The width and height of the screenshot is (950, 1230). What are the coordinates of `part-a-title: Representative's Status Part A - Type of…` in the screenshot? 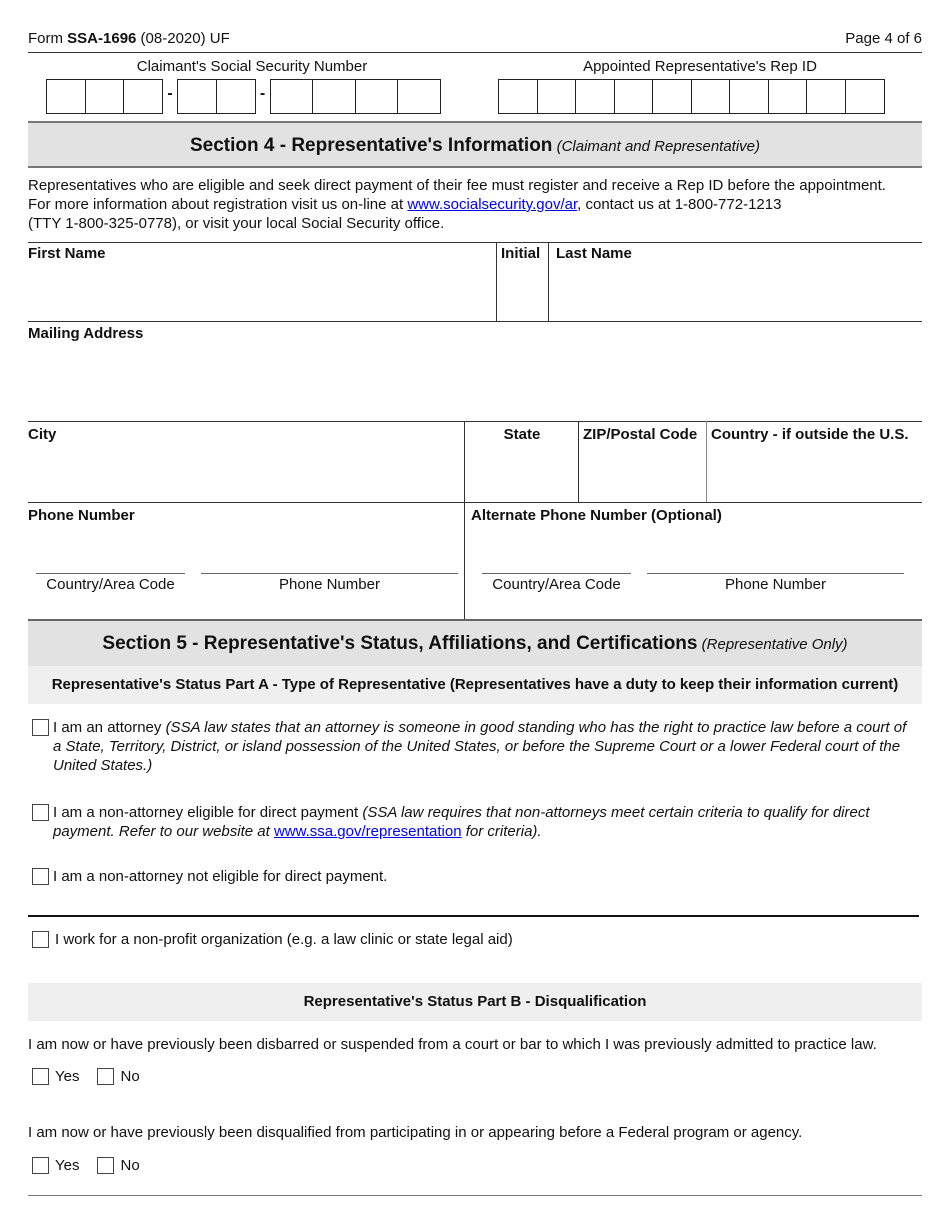 It's located at (475, 684).